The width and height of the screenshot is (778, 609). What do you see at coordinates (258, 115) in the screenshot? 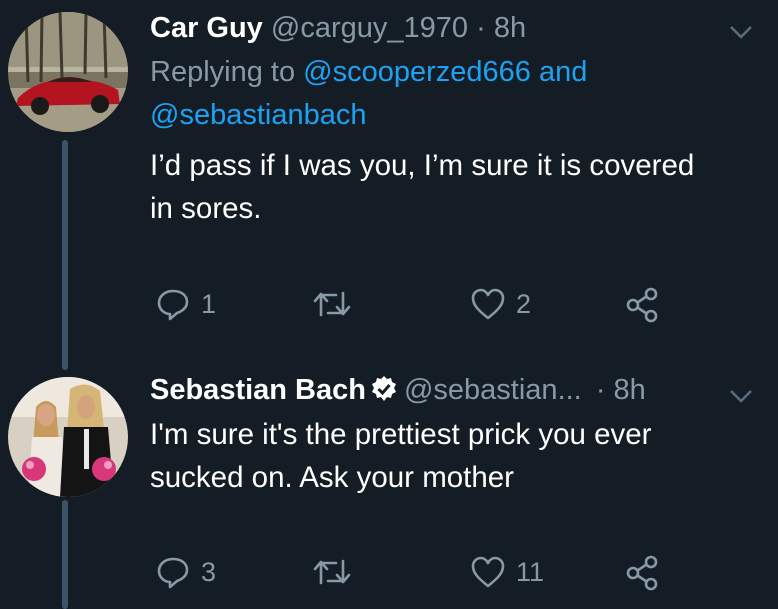
I see `mention-link: @sebastianbach` at bounding box center [258, 115].